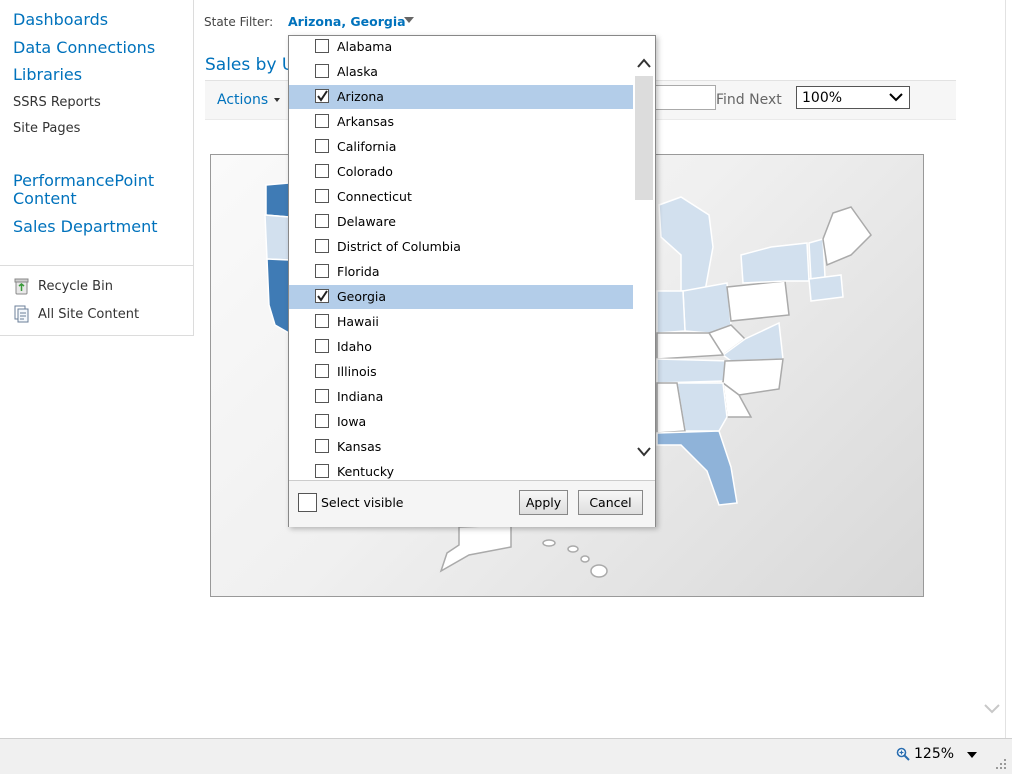  Describe the element at coordinates (461, 272) in the screenshot. I see `state-option: Florida` at that location.